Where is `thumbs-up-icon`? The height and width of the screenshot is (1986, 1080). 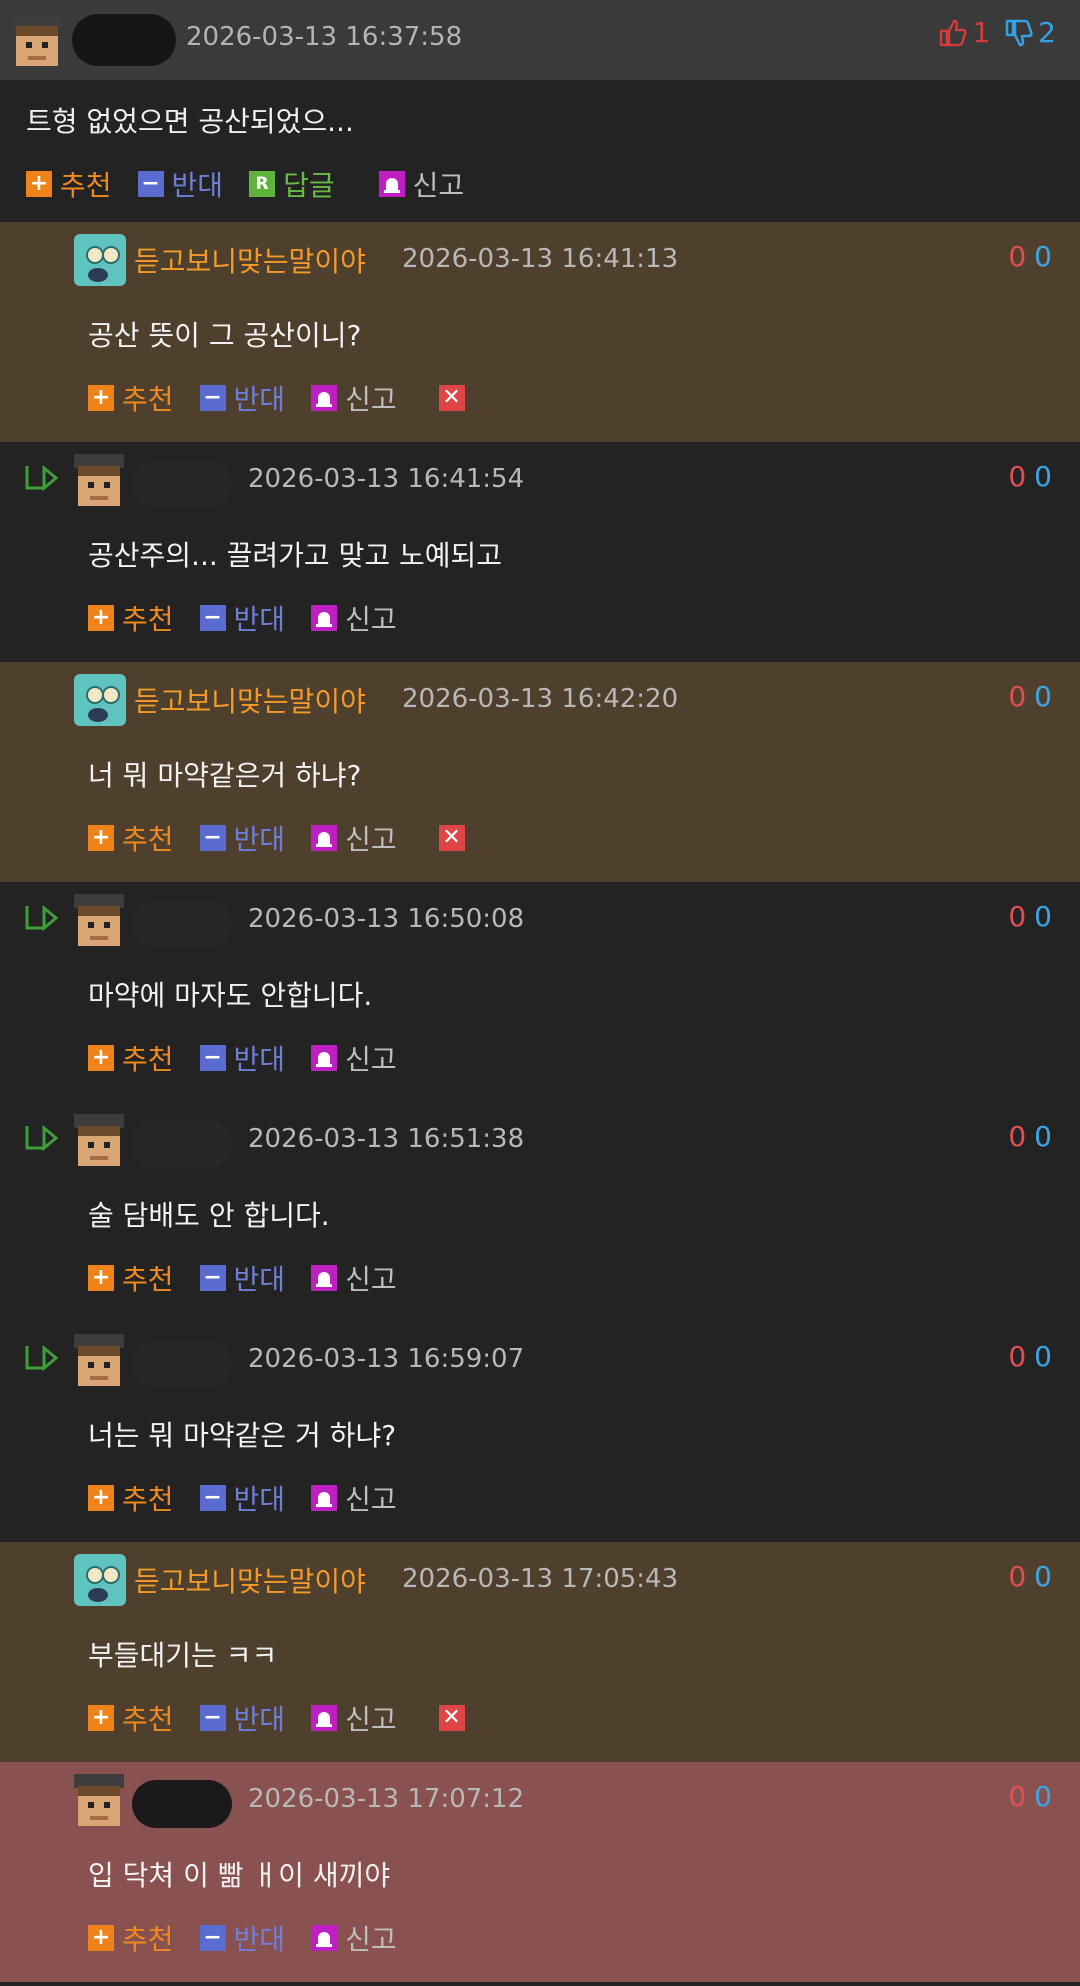 thumbs-up-icon is located at coordinates (953, 33).